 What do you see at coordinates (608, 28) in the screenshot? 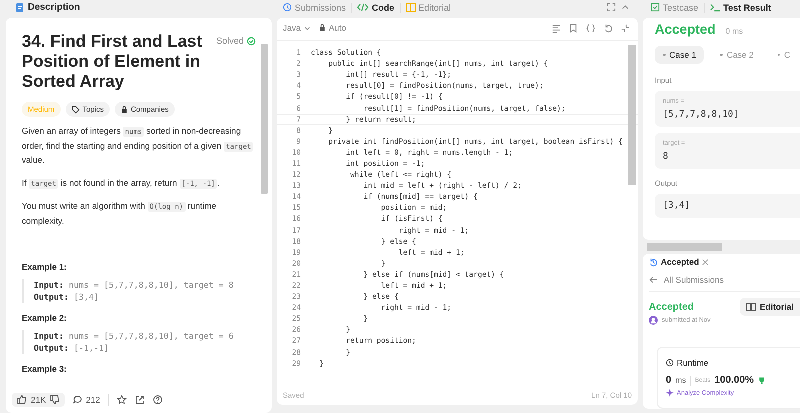
I see `undo-icon` at bounding box center [608, 28].